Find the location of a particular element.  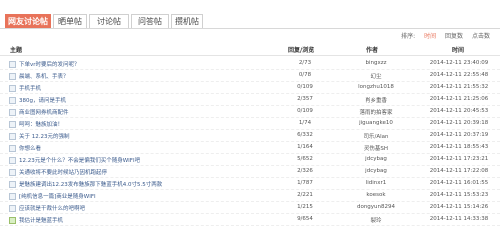

topic-time: 2014-12-11 20:37:19 is located at coordinates (459, 135).